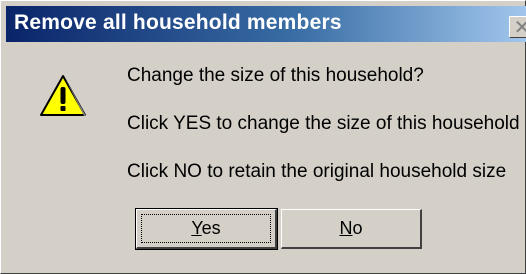  What do you see at coordinates (63, 95) in the screenshot?
I see `warning-icon` at bounding box center [63, 95].